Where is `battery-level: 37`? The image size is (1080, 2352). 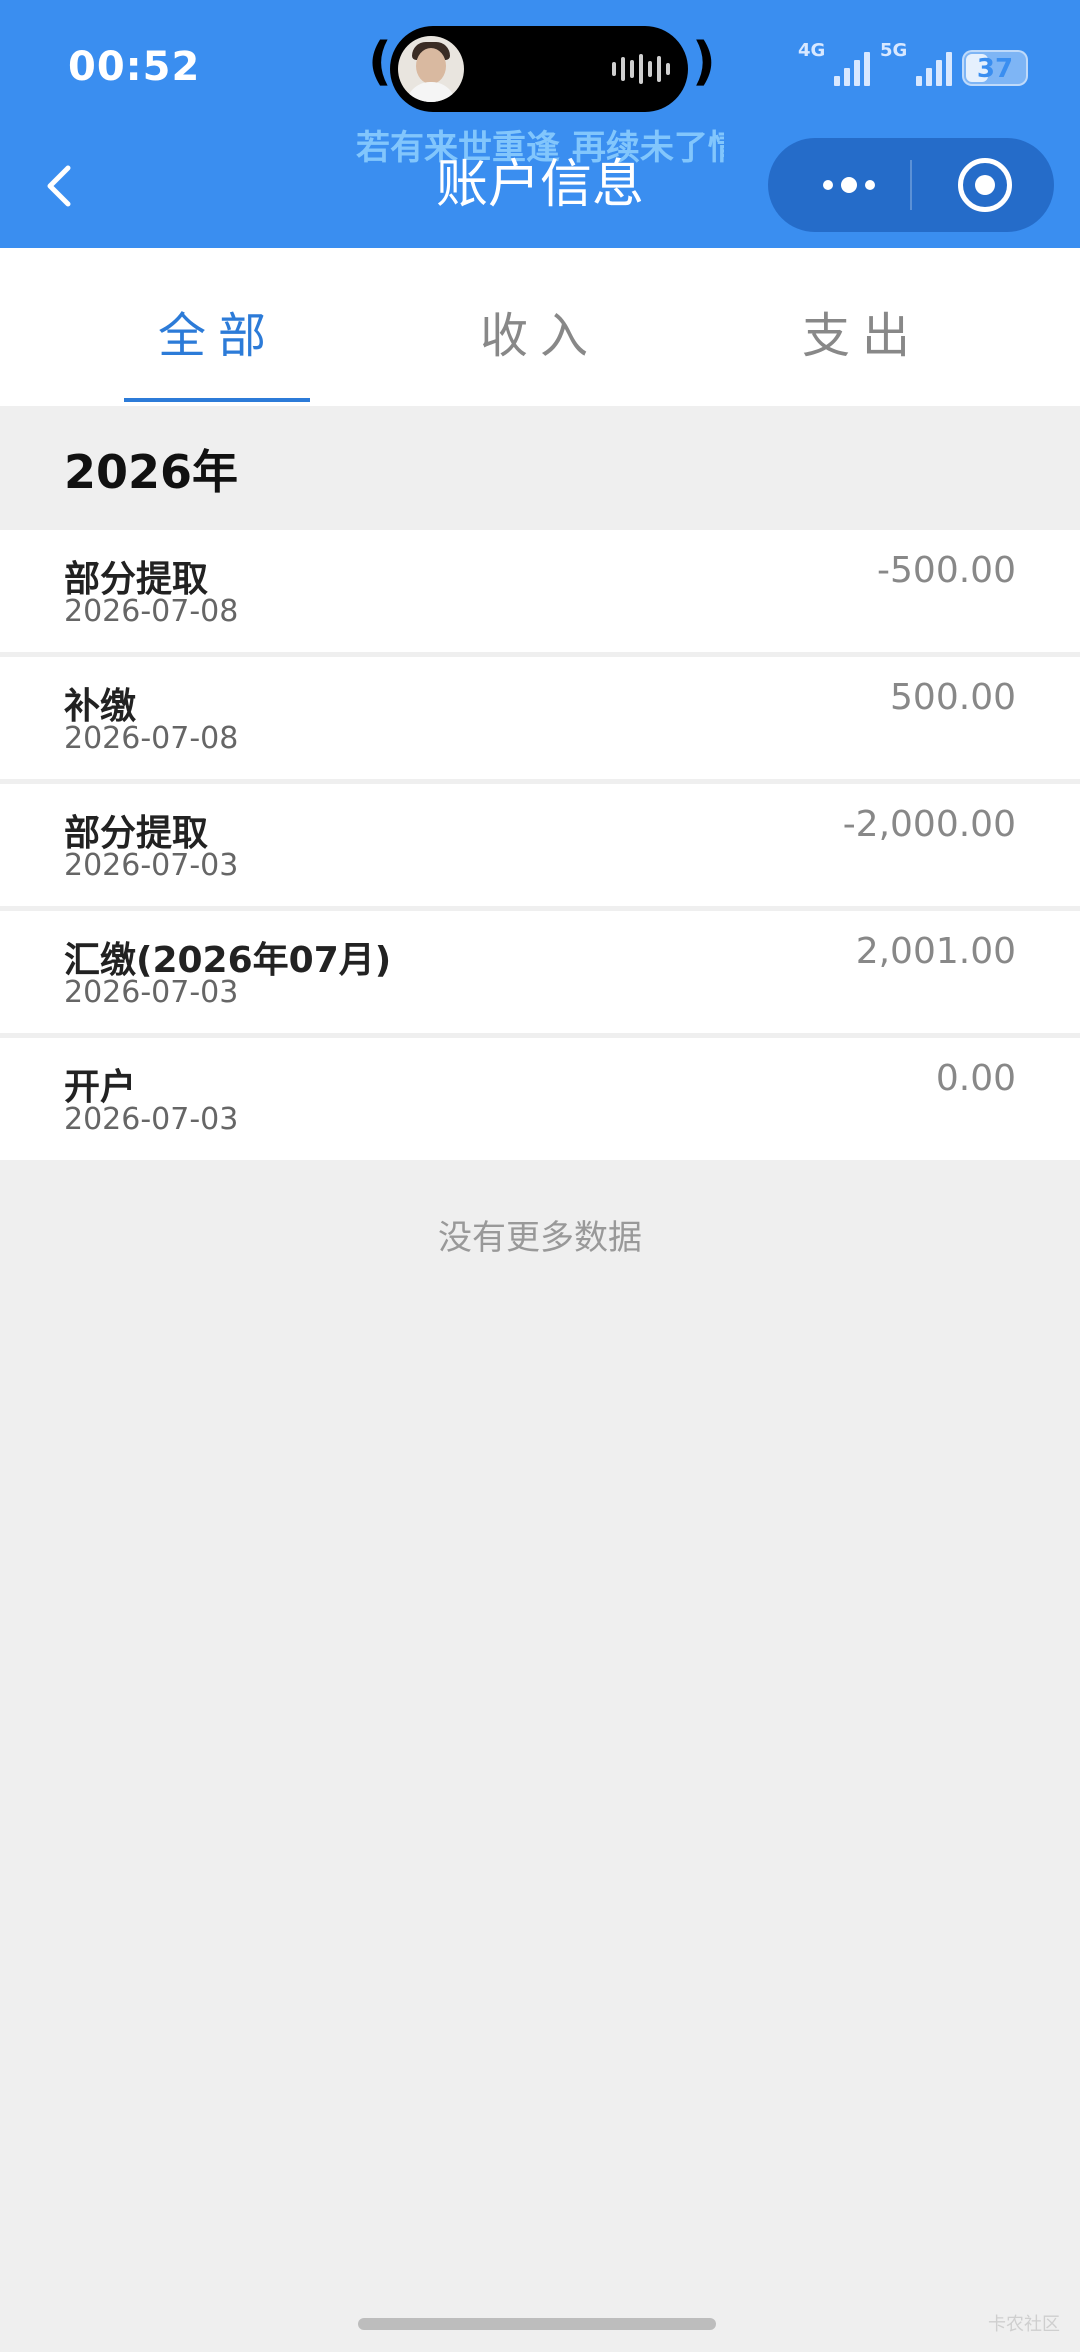
battery-level: 37 is located at coordinates (995, 69).